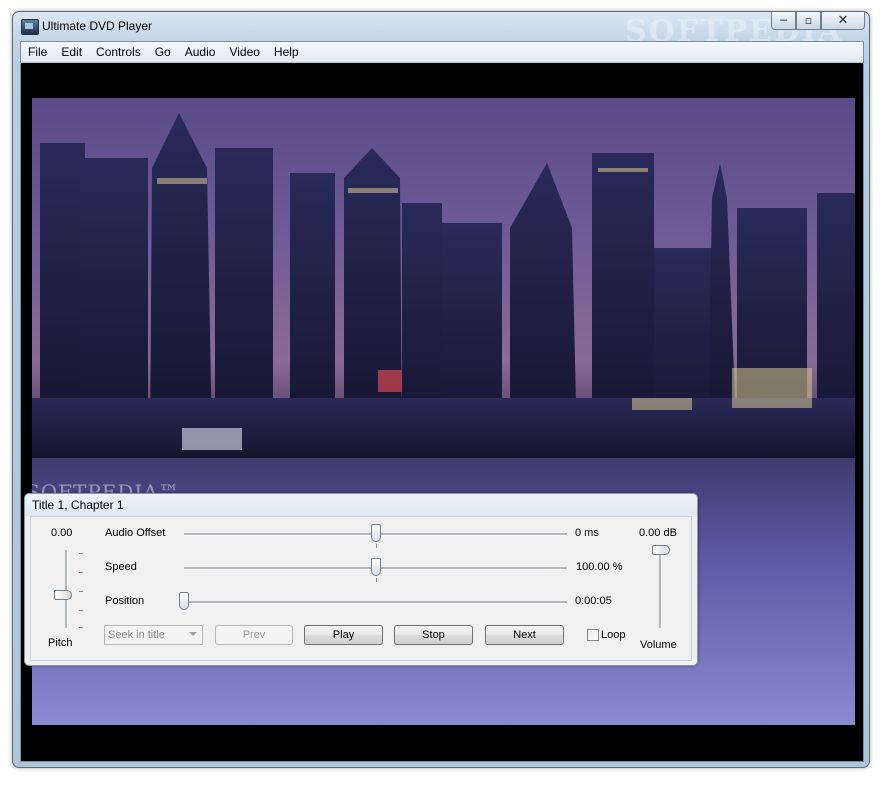 The width and height of the screenshot is (889, 787). What do you see at coordinates (343, 635) in the screenshot?
I see `play-button: Play` at bounding box center [343, 635].